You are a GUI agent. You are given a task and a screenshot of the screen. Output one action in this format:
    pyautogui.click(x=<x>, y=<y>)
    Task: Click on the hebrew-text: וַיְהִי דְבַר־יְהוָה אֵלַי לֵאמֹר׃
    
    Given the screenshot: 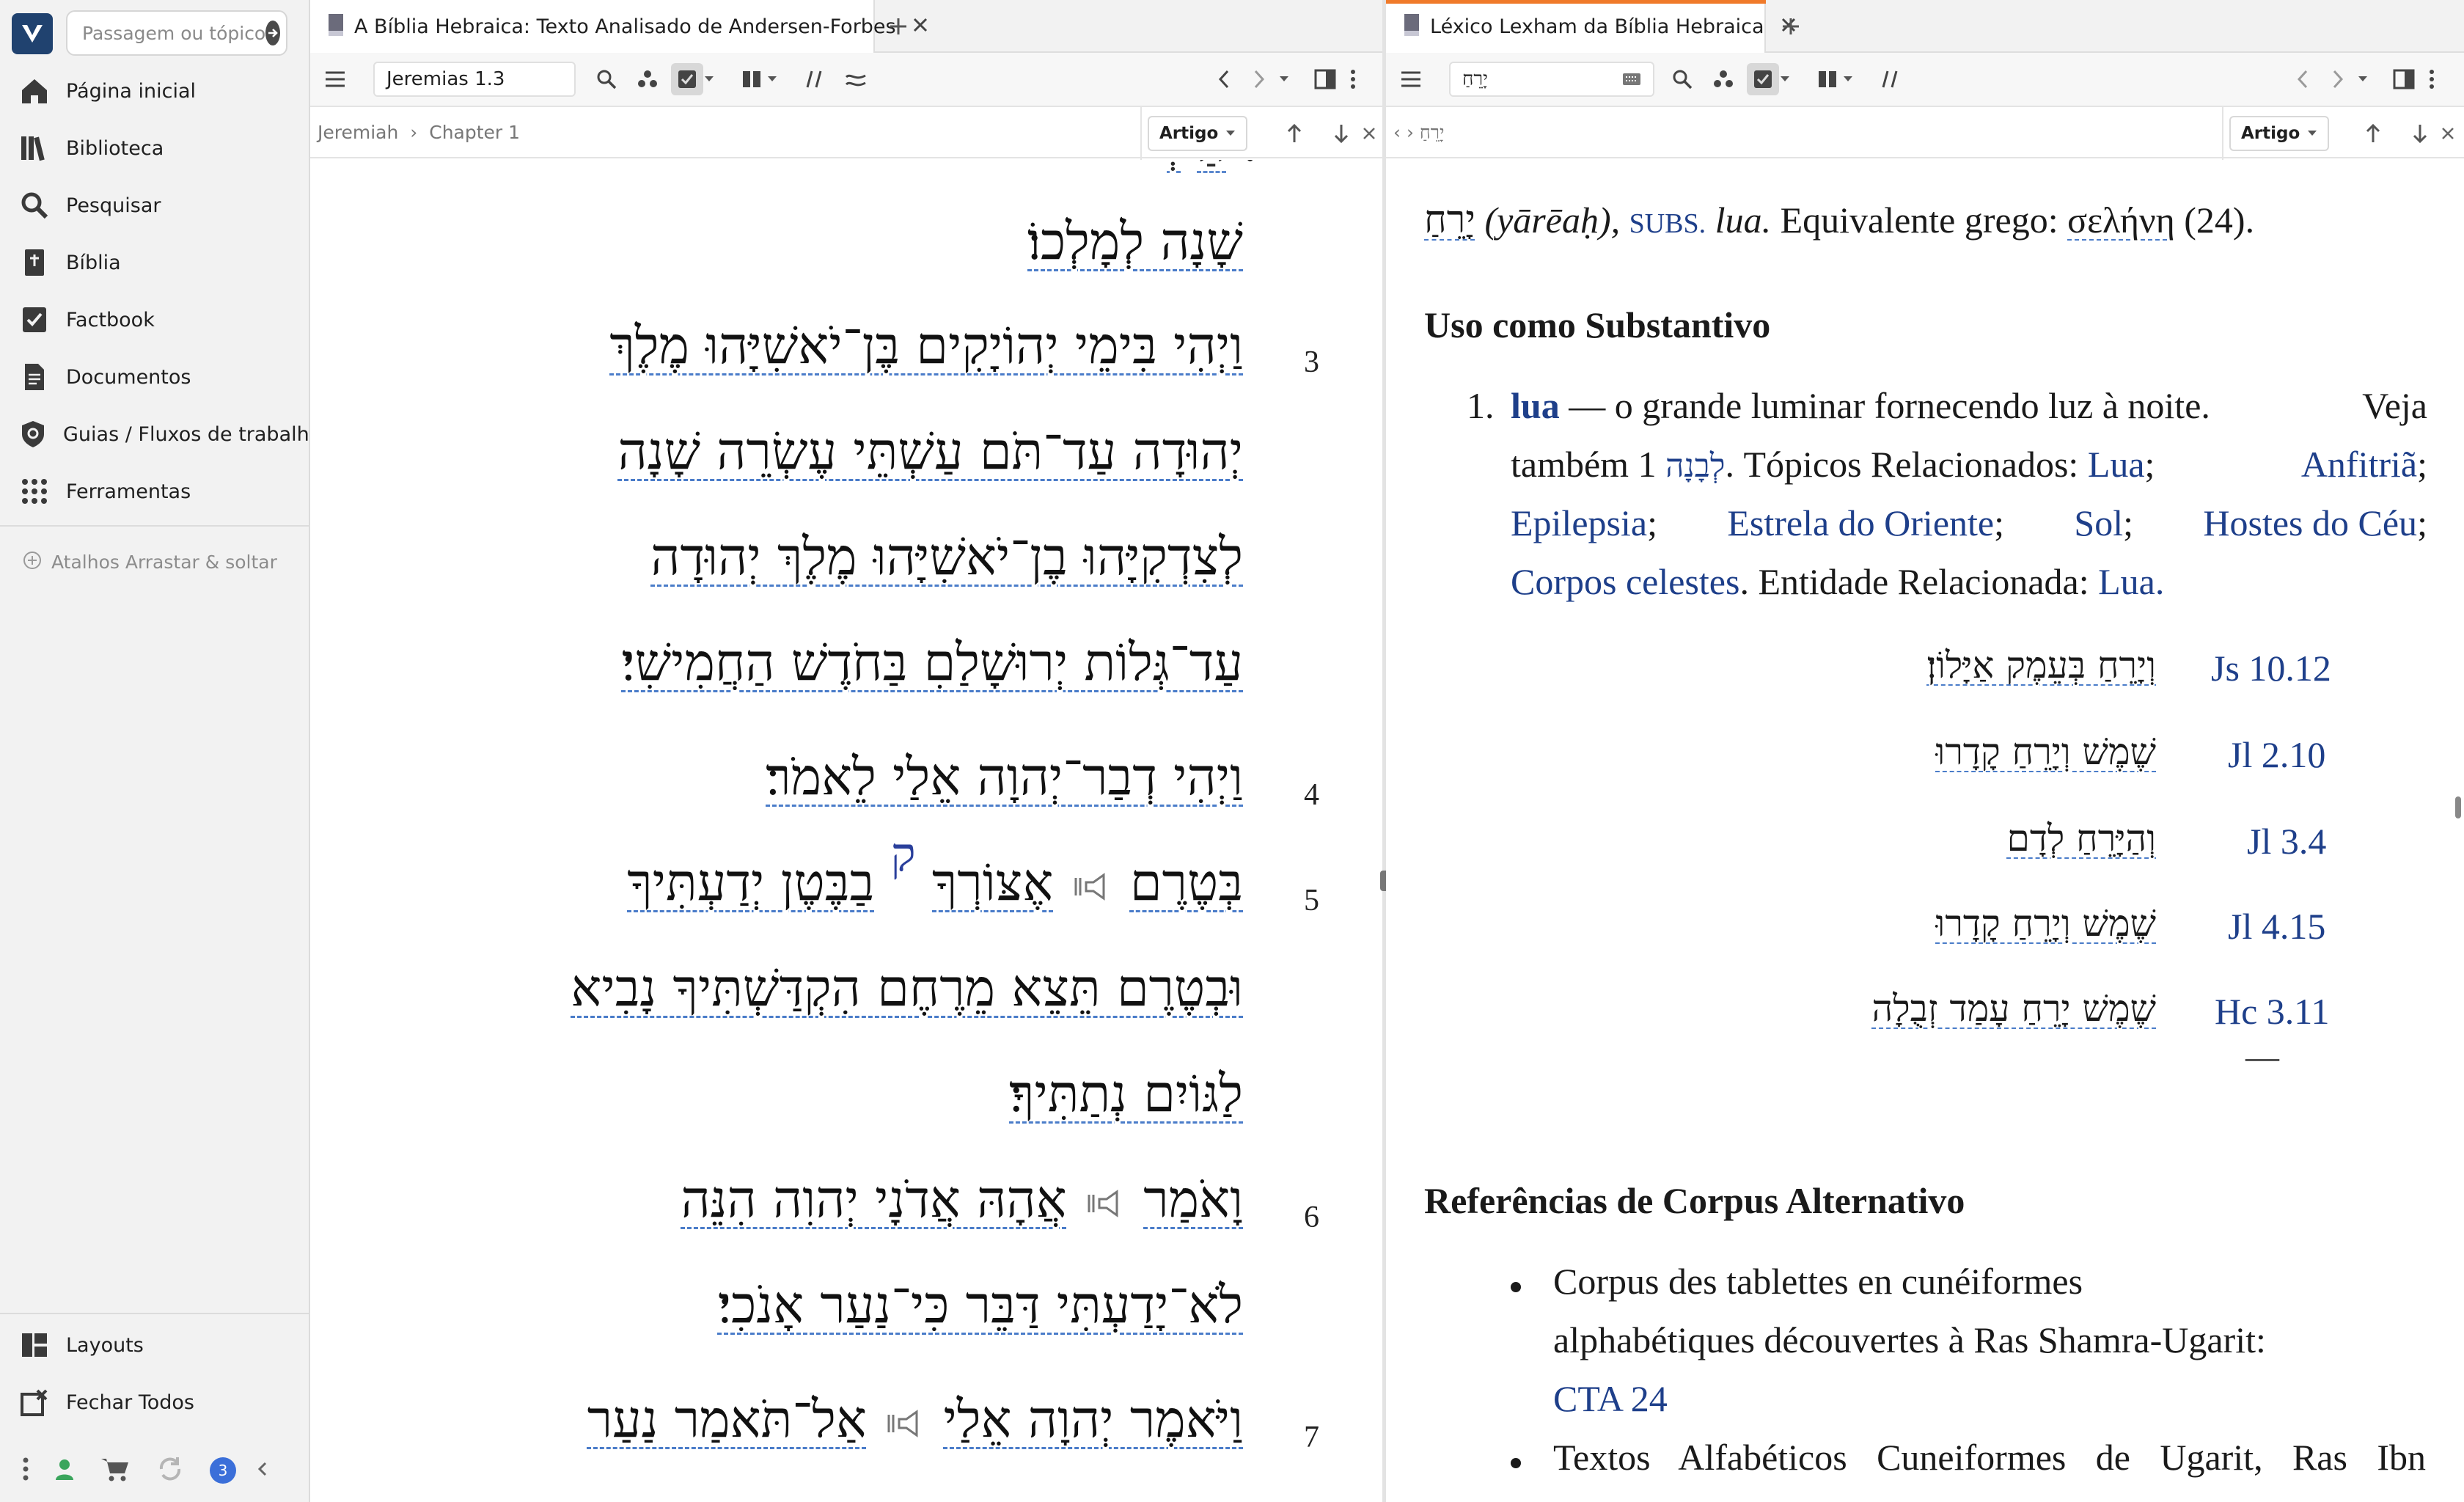 What is the action you would take?
    pyautogui.click(x=1004, y=777)
    